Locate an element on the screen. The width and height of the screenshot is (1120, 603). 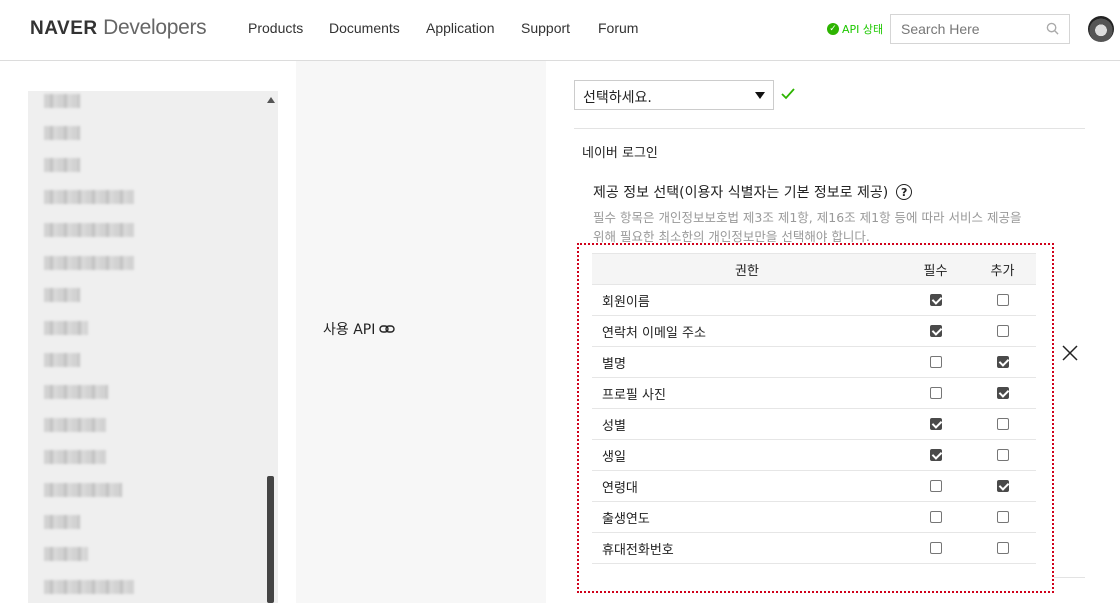
naver-developers-logo: NAVER Developers is located at coordinates (118, 28).